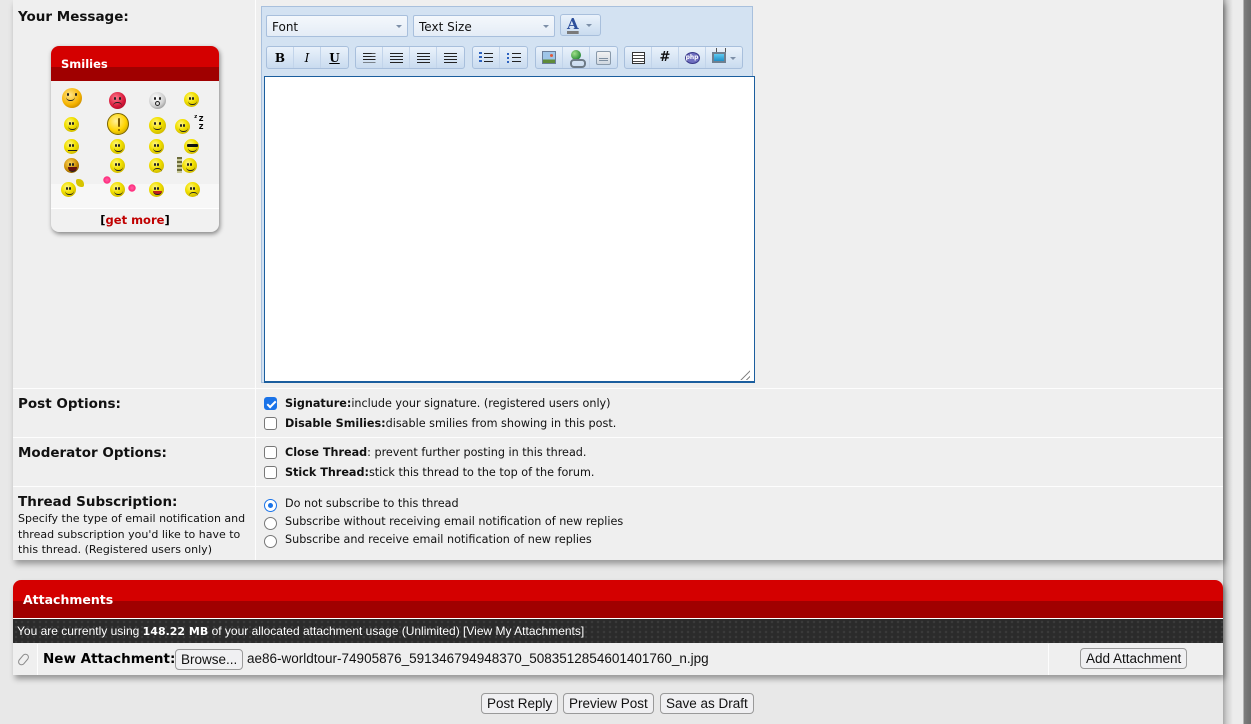  Describe the element at coordinates (117, 100) in the screenshot. I see `smilie-mad-icon` at that location.